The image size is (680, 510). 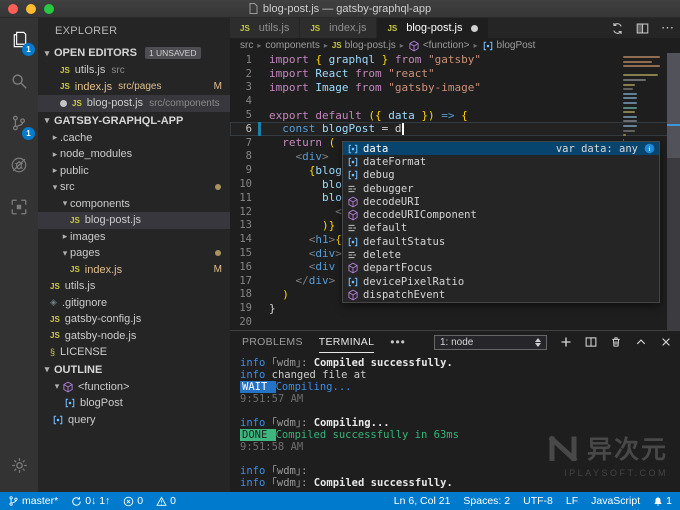 What do you see at coordinates (19, 165) in the screenshot?
I see `activity-item-debug` at bounding box center [19, 165].